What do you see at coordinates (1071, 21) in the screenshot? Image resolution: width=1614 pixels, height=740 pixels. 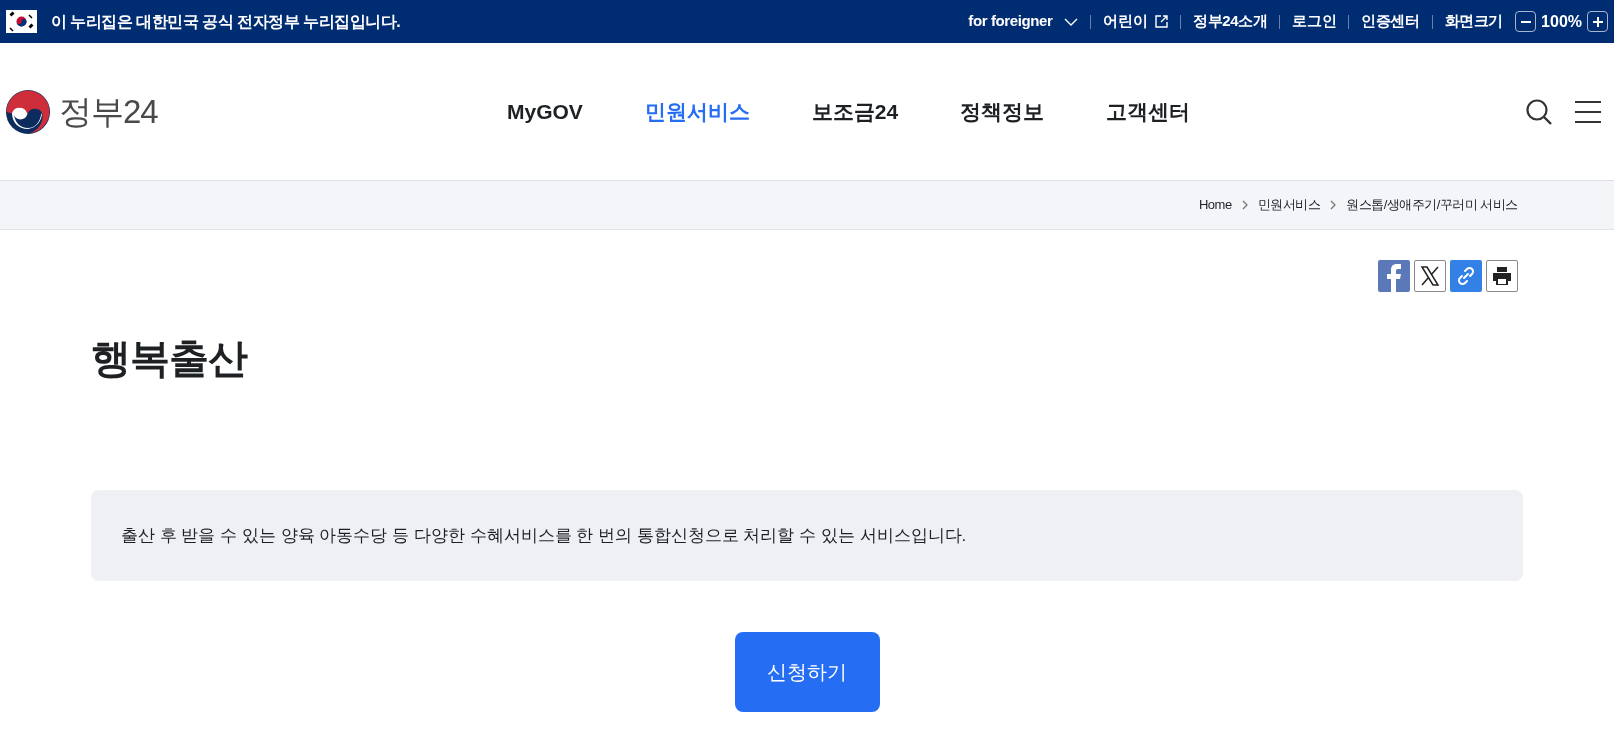 I see `chevron-down-icon` at bounding box center [1071, 21].